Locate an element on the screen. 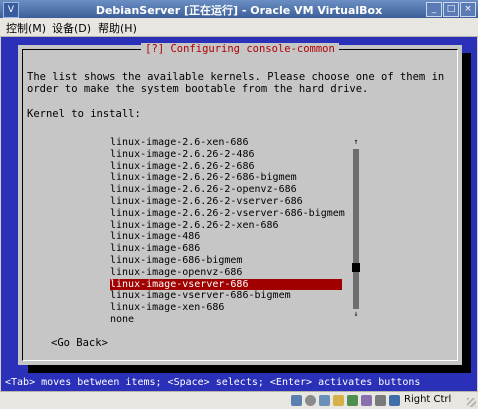 Image resolution: width=478 pixels, height=409 pixels. capture-icon is located at coordinates (366, 400).